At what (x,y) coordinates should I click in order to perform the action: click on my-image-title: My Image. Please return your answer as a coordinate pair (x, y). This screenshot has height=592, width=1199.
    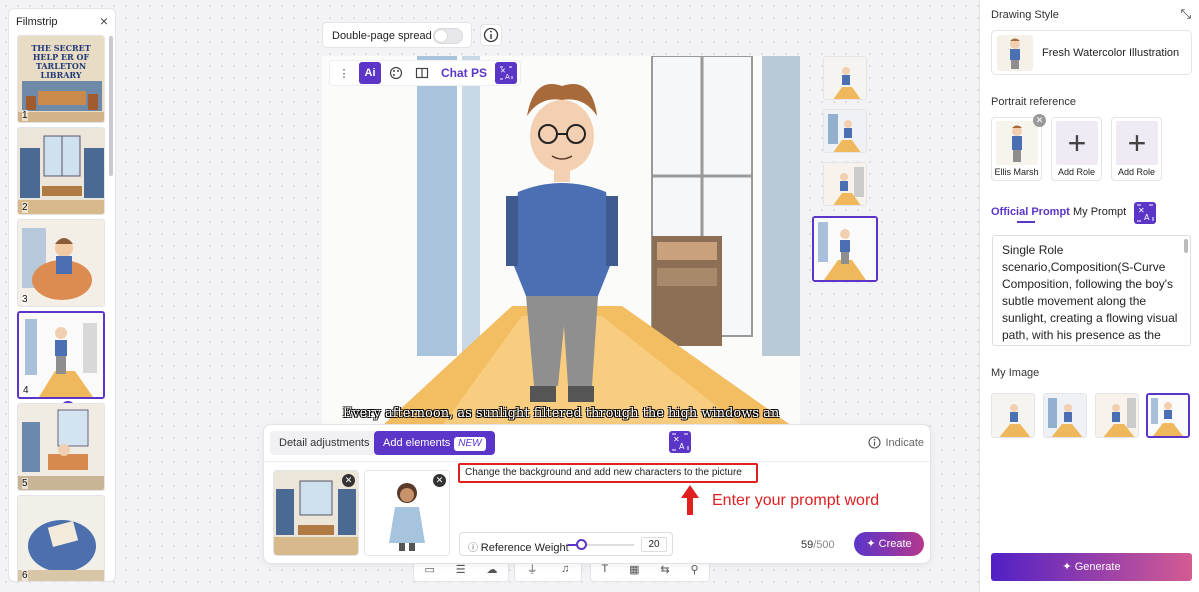
    Looking at the image, I should click on (1015, 373).